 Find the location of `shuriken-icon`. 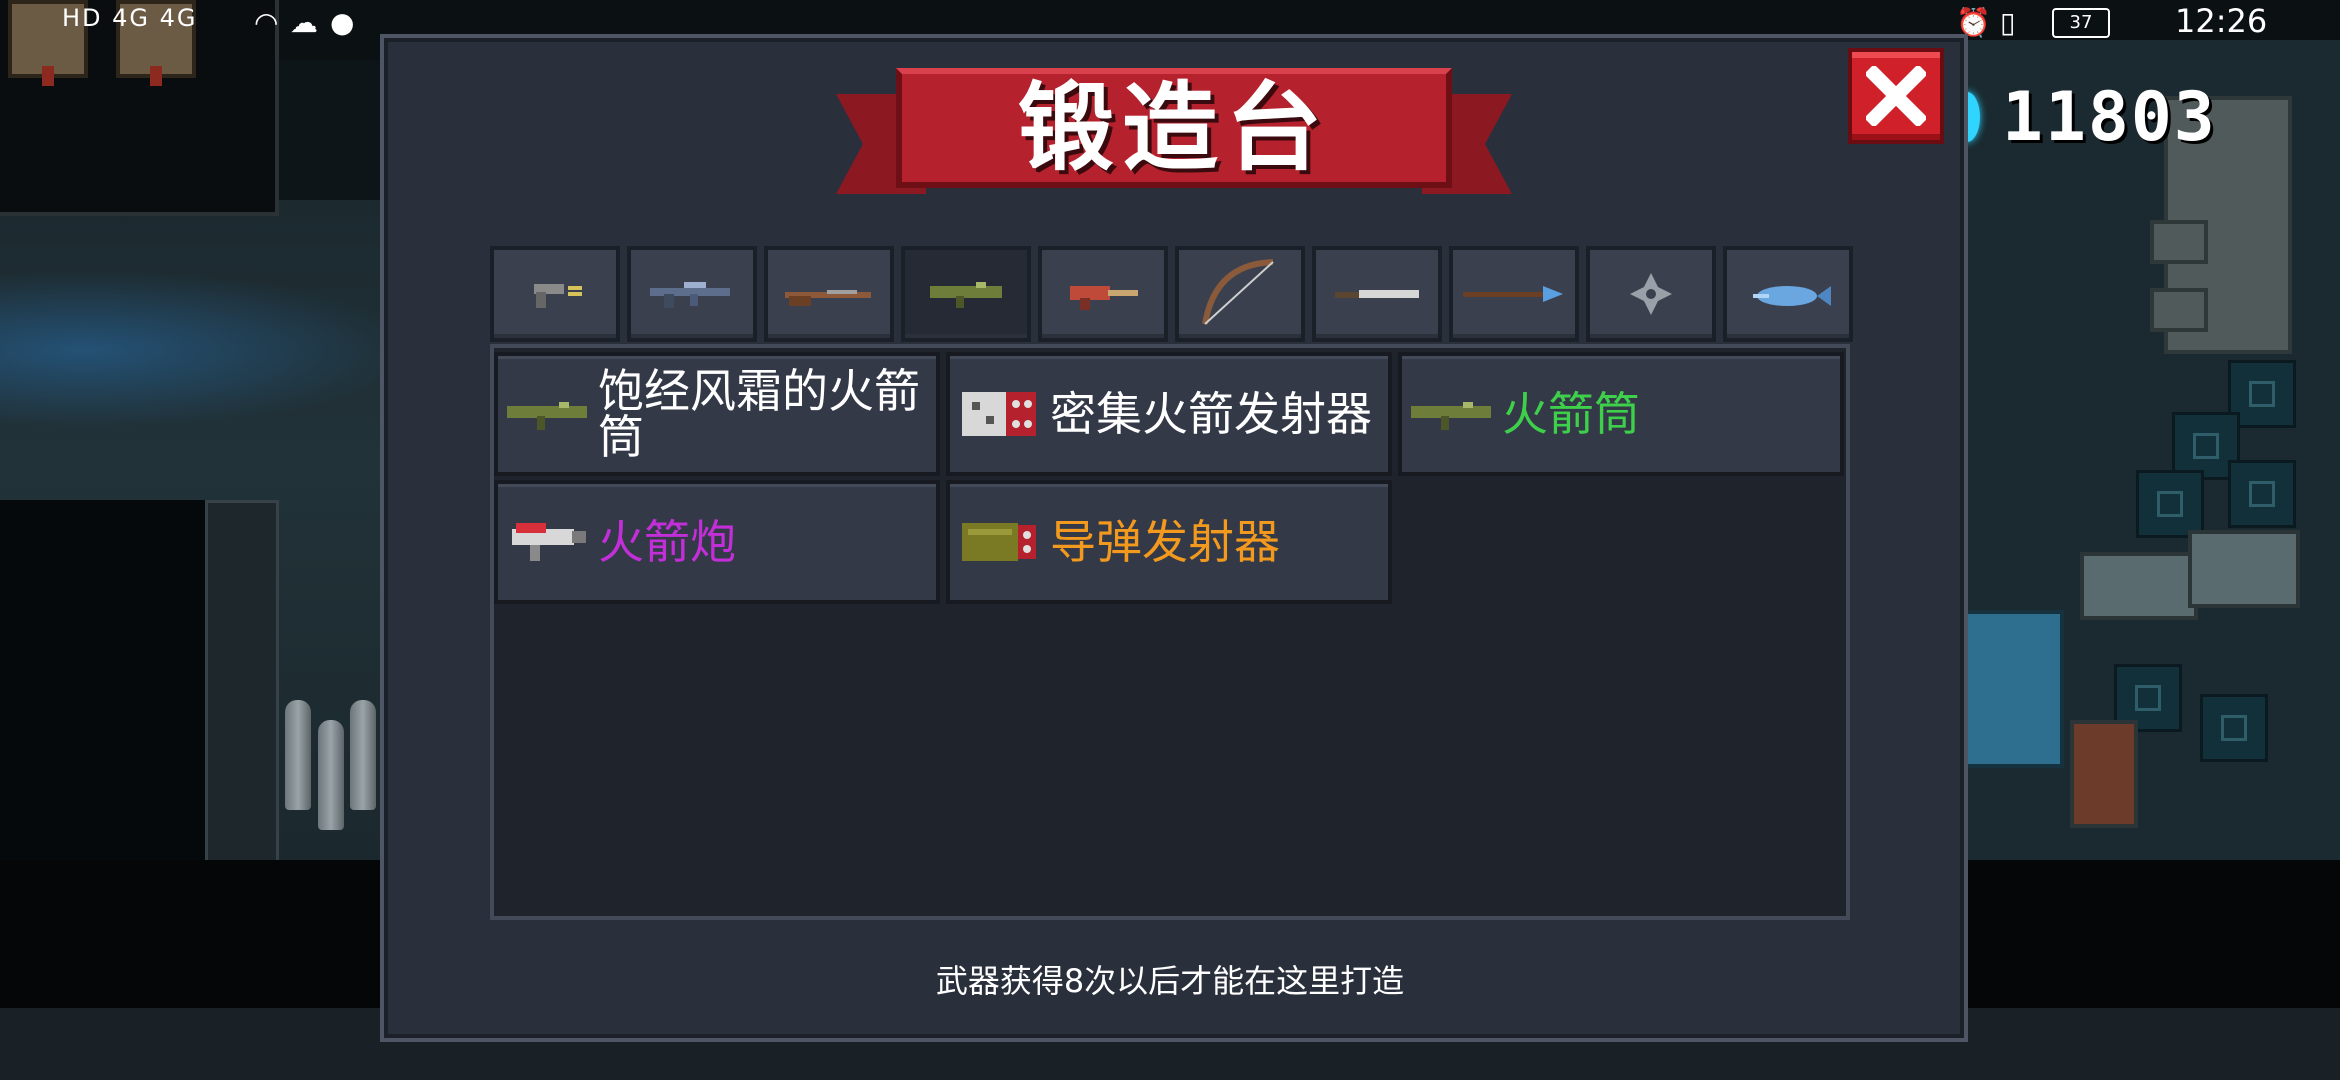

shuriken-icon is located at coordinates (1651, 294).